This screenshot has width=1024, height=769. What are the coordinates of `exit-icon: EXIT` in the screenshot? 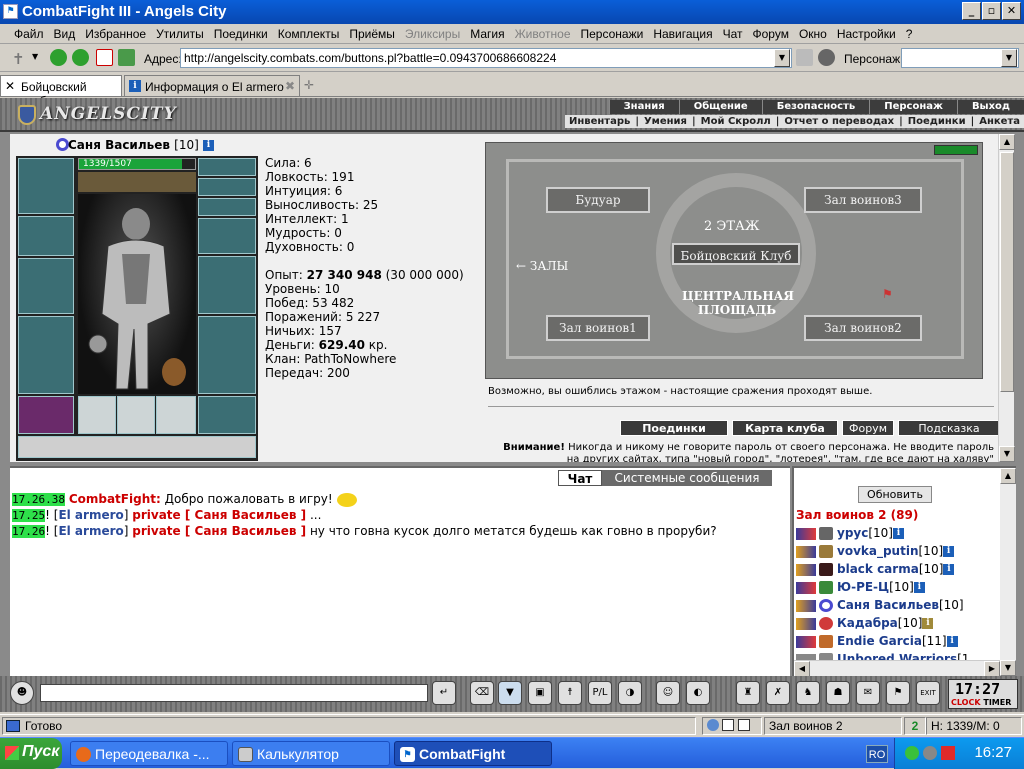 It's located at (928, 693).